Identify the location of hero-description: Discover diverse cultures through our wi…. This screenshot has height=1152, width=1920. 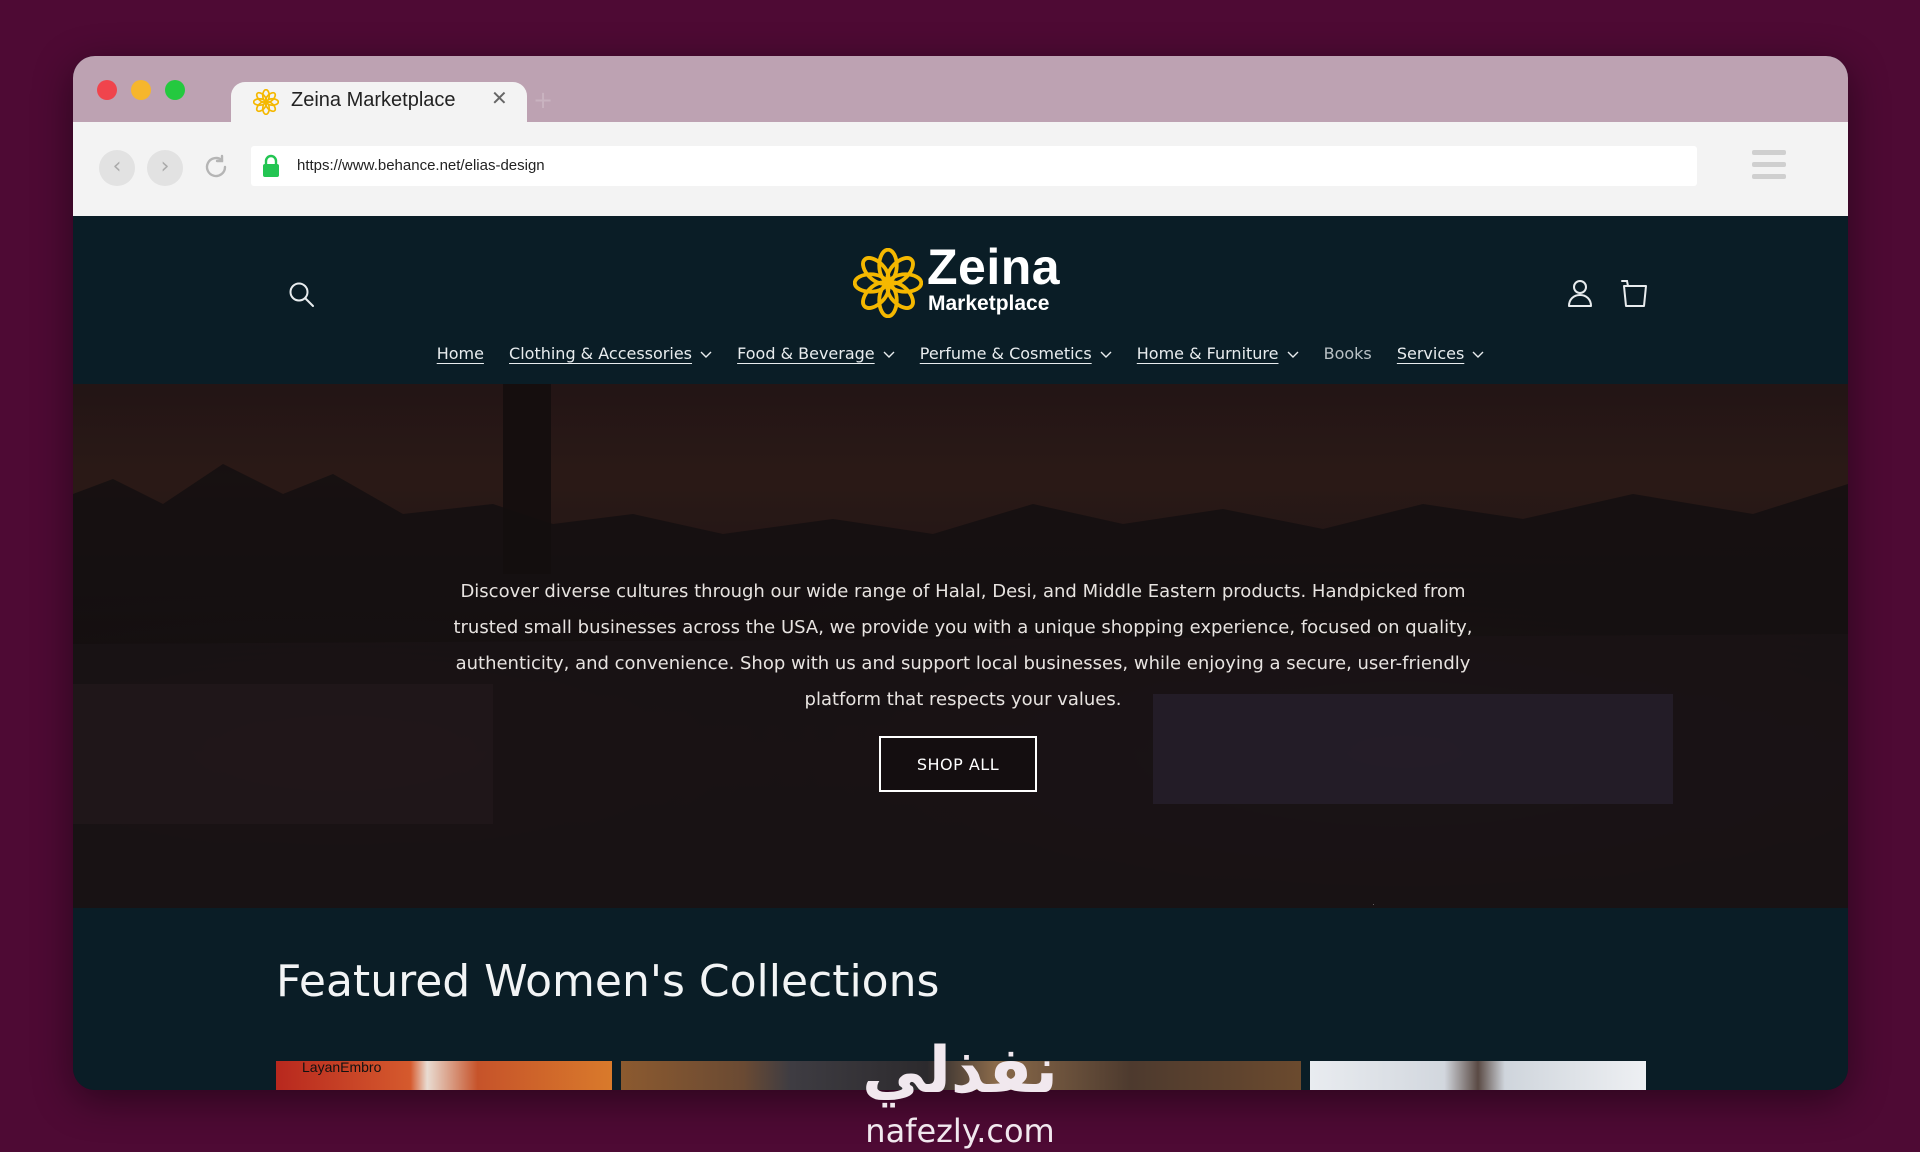
(963, 645).